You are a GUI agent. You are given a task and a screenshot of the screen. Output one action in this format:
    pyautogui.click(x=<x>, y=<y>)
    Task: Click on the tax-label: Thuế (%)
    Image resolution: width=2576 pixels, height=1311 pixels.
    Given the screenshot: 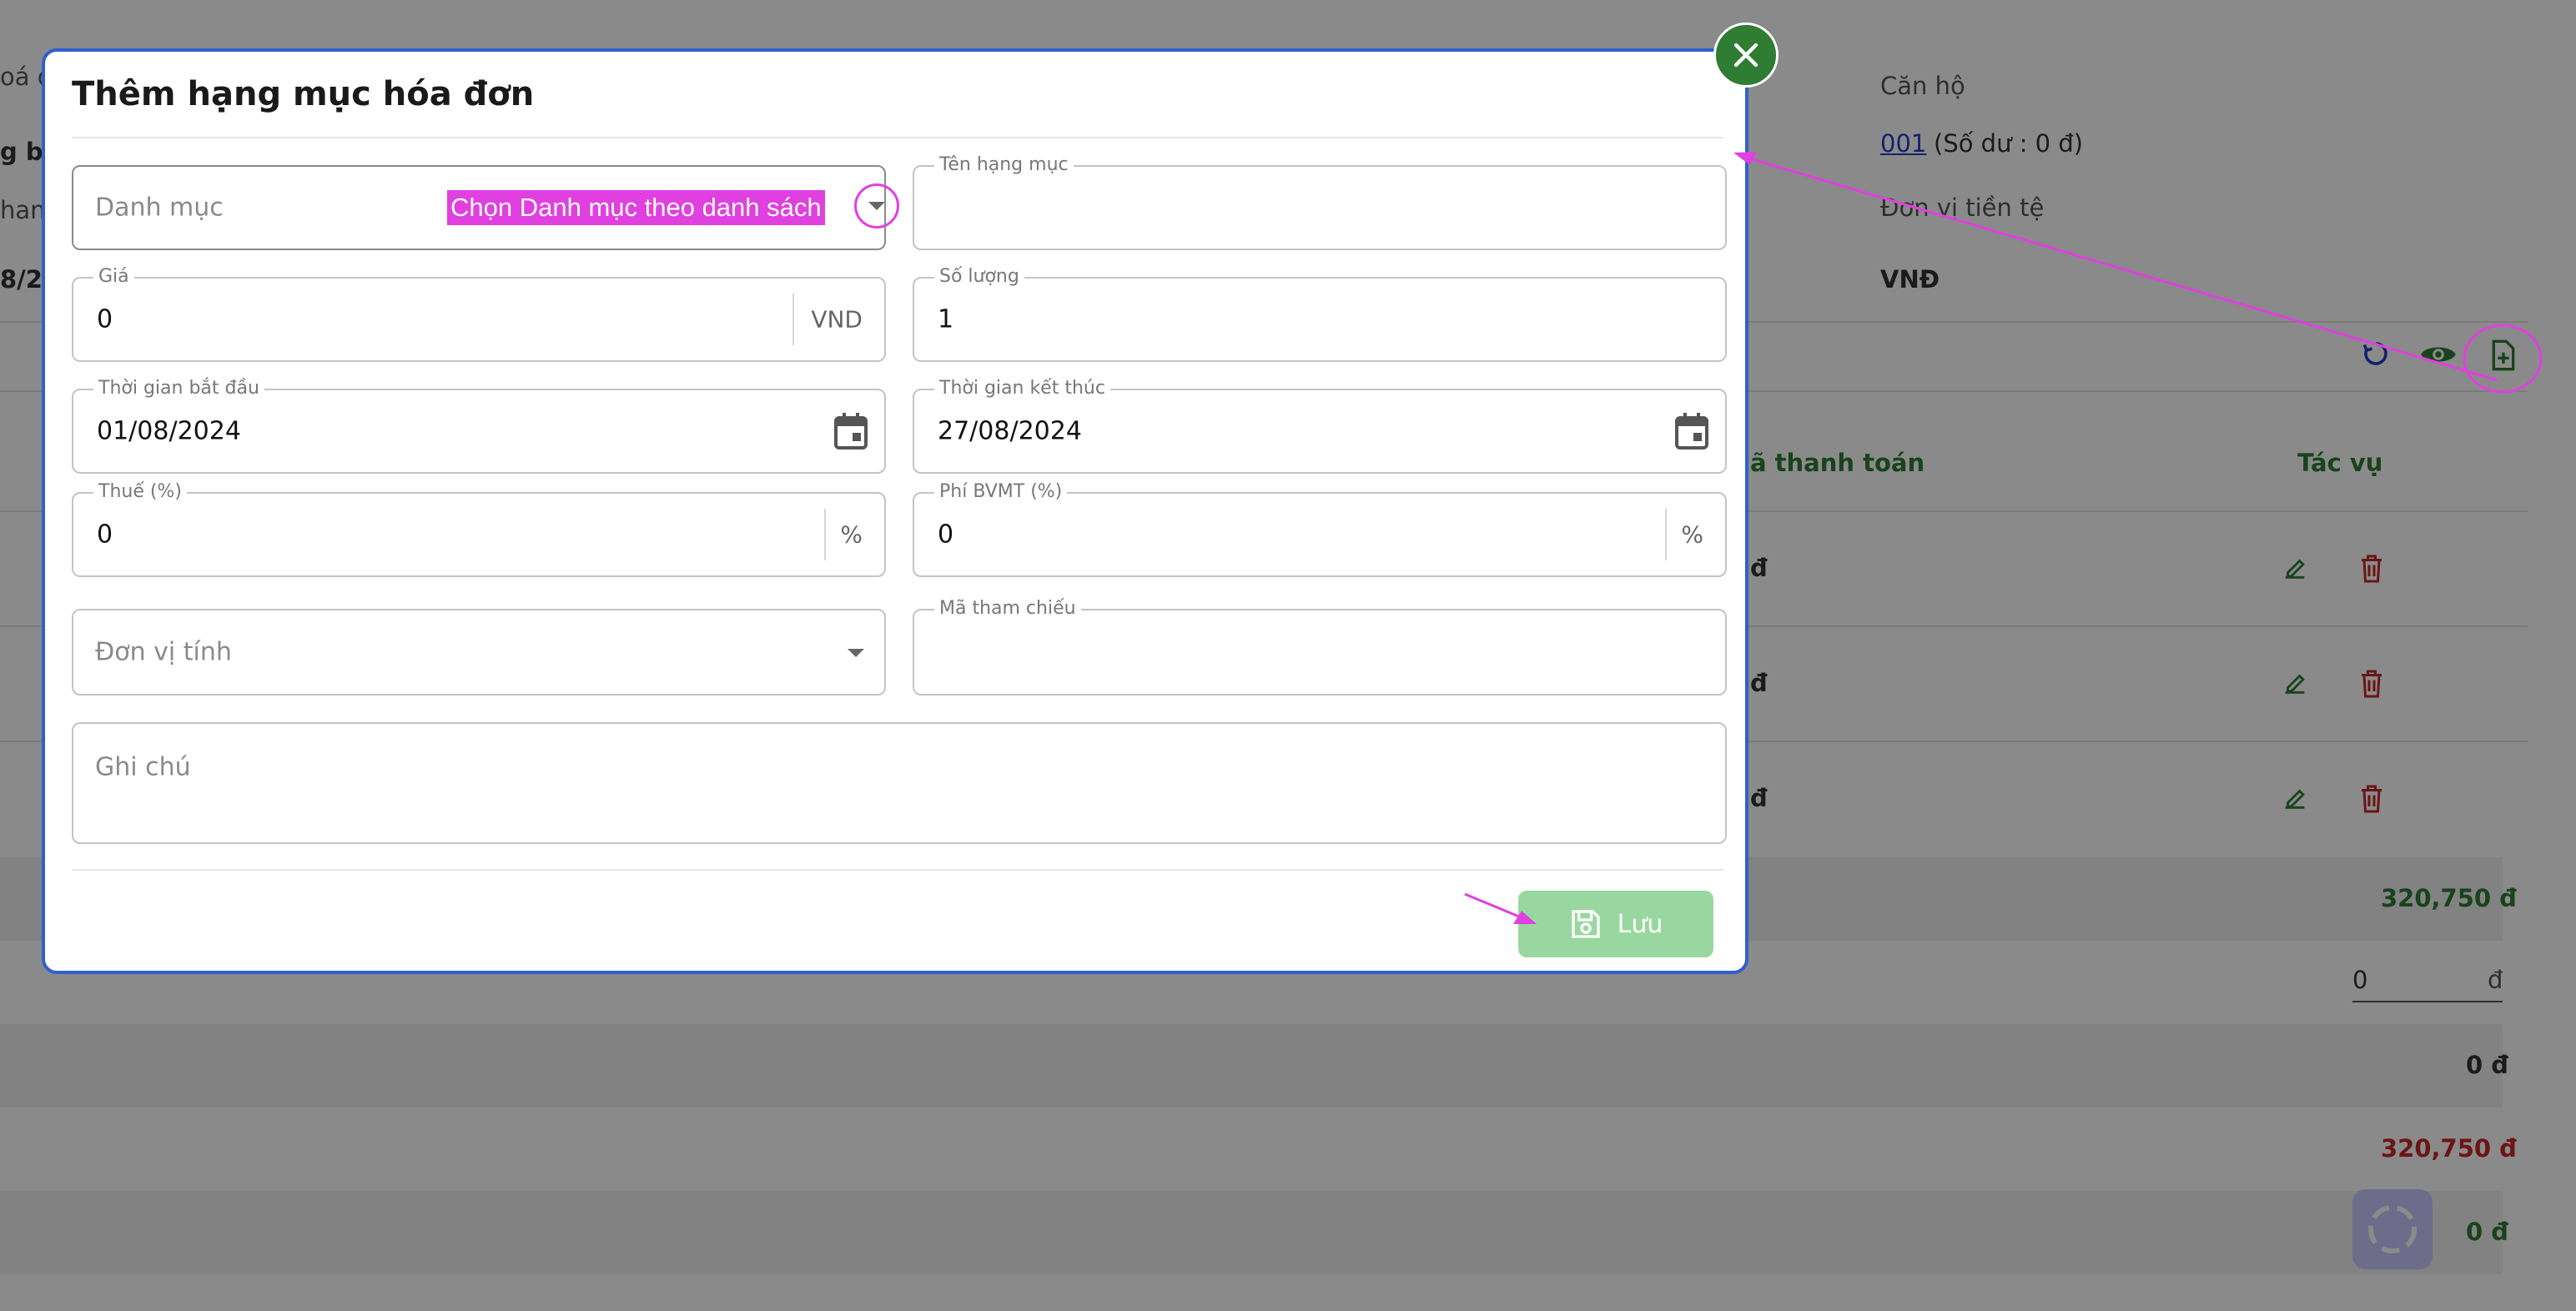 What is the action you would take?
    pyautogui.click(x=140, y=492)
    